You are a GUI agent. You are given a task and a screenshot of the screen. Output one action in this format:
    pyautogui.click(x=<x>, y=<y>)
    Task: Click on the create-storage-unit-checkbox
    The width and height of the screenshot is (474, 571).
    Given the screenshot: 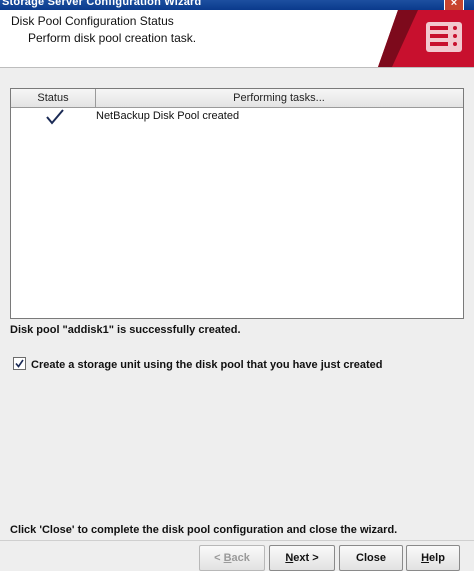 What is the action you would take?
    pyautogui.click(x=19, y=363)
    